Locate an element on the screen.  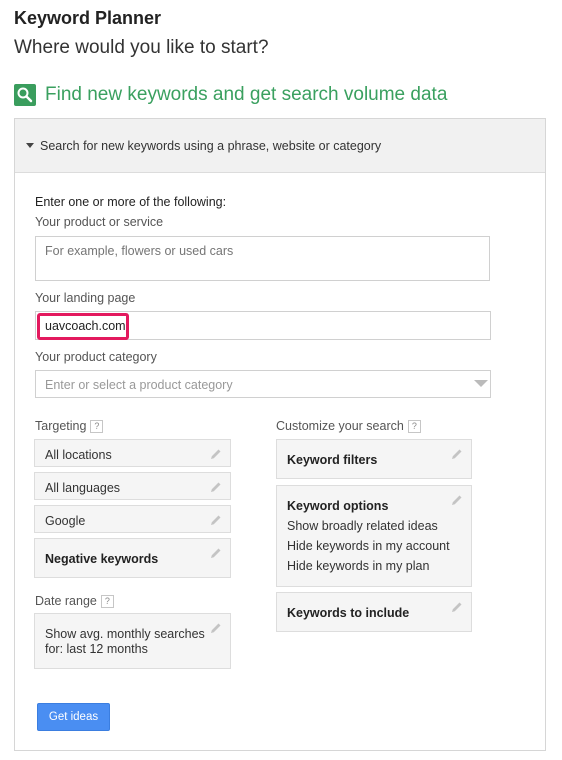
keywords-to-include: Keywords to include is located at coordinates (374, 612).